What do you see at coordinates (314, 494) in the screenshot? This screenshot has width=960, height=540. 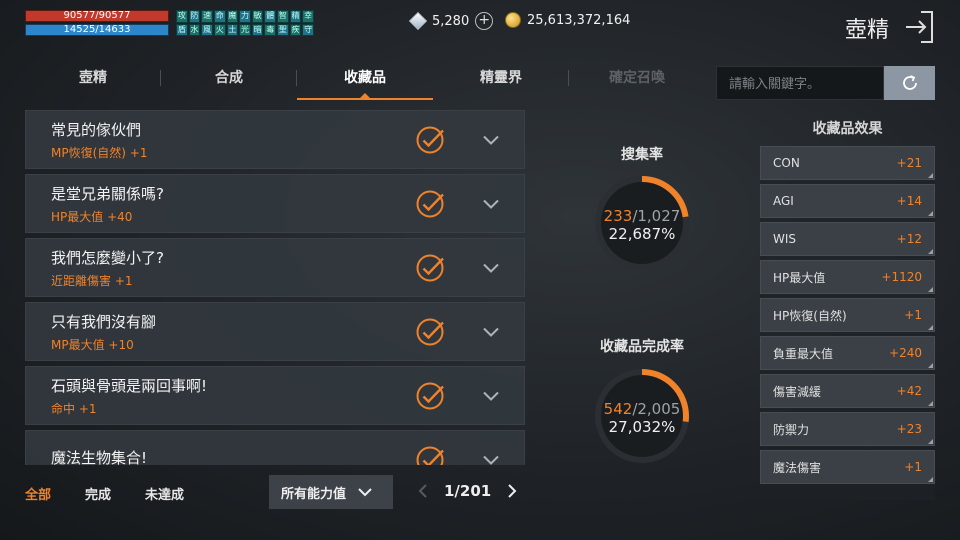 I see `stat-filter-value: 所有能力值` at bounding box center [314, 494].